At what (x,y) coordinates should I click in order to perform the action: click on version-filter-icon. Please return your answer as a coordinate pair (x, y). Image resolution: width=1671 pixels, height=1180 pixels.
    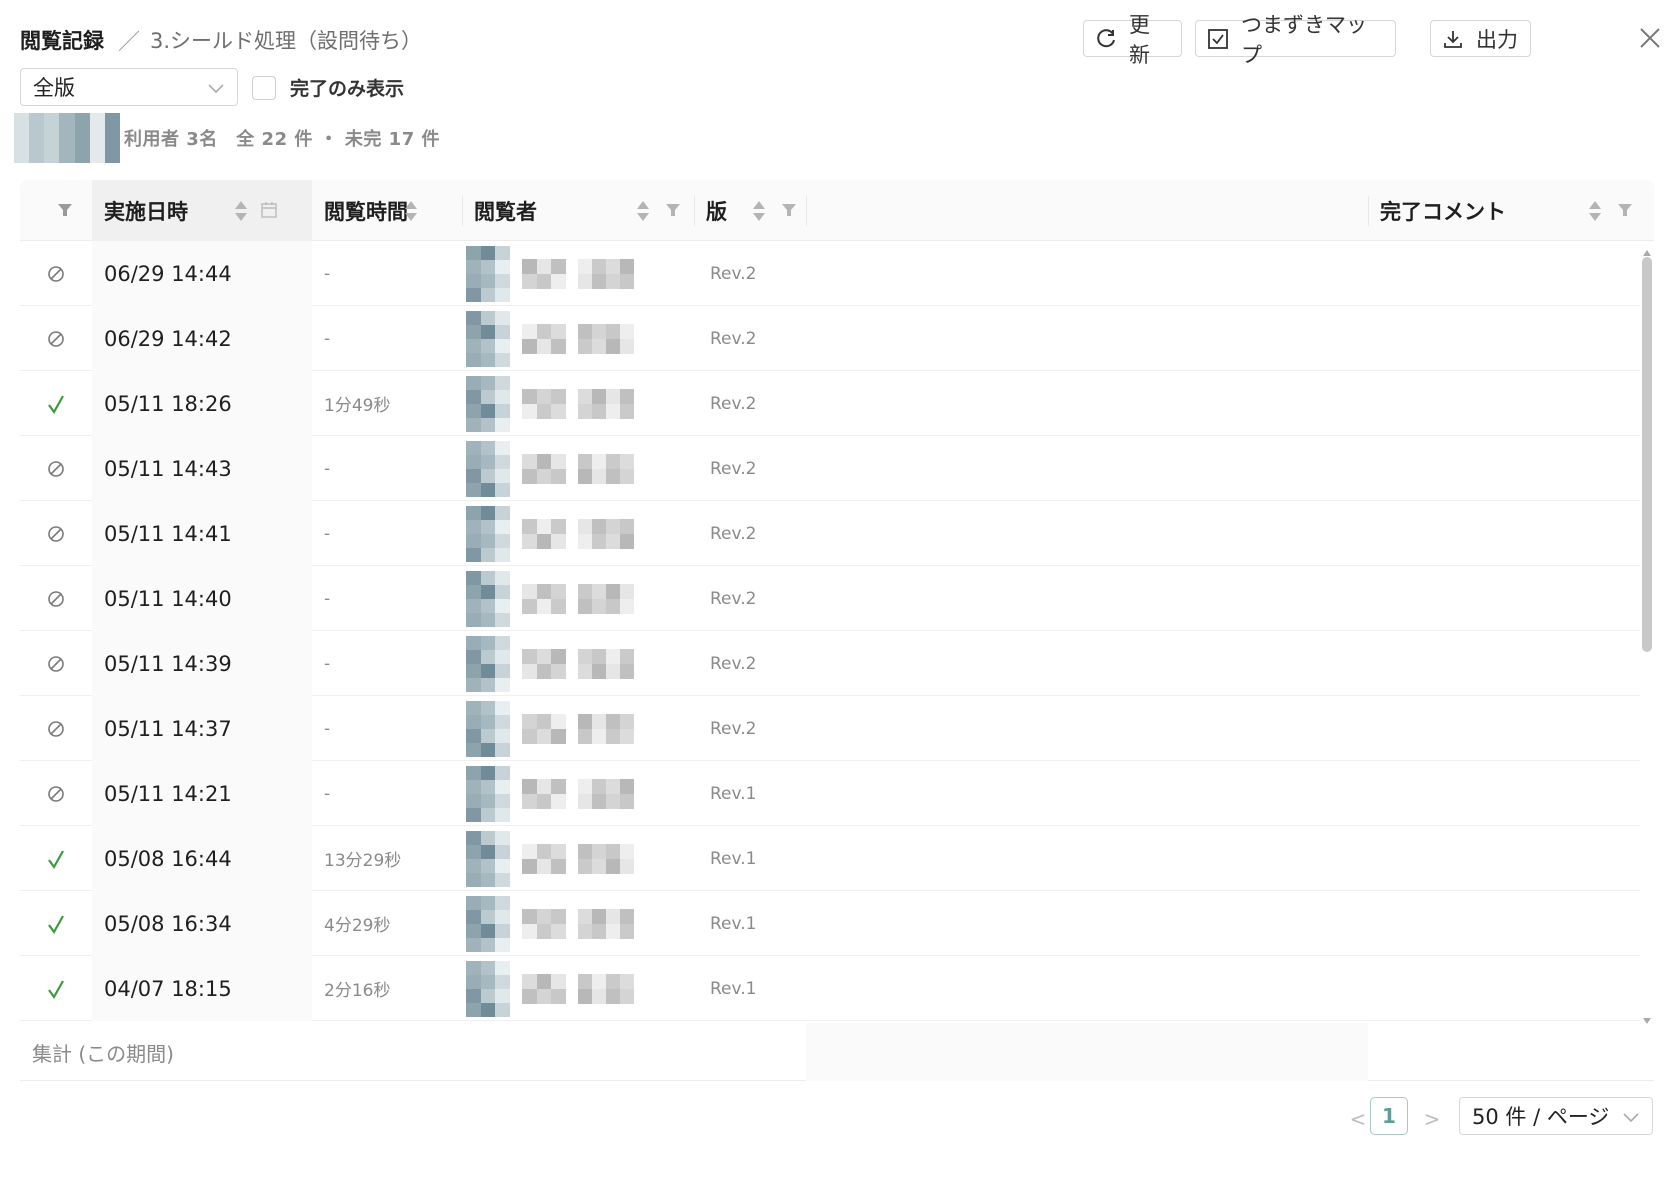
    Looking at the image, I should click on (789, 210).